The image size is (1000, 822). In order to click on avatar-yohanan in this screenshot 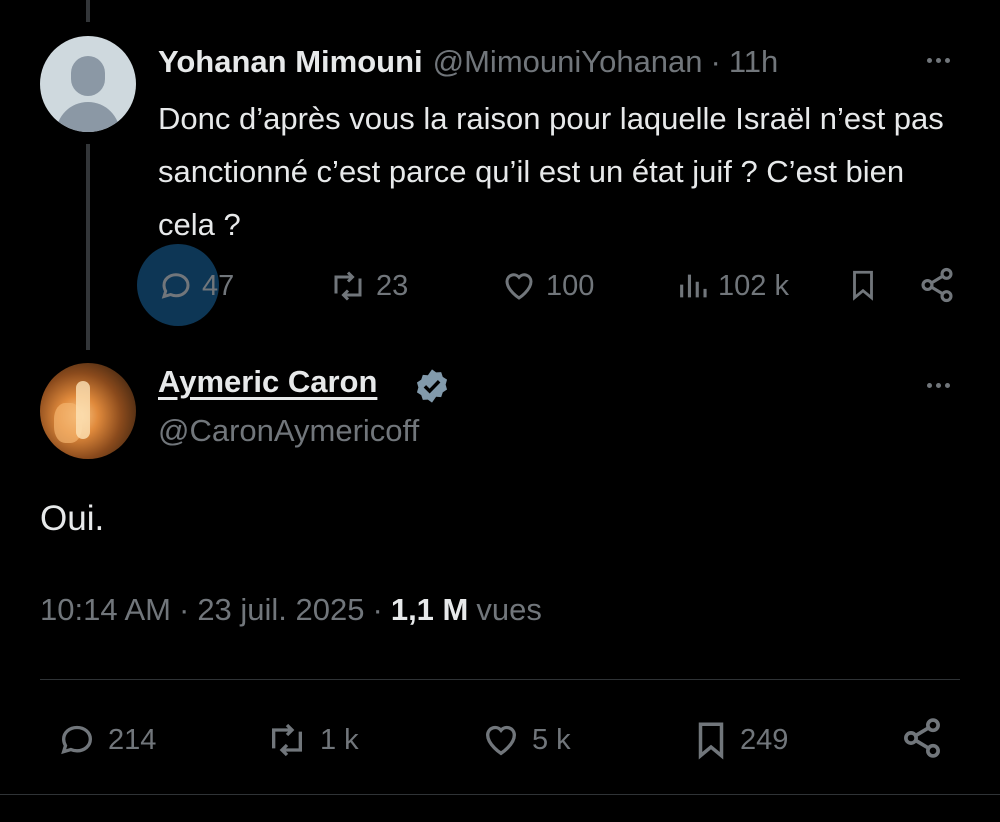, I will do `click(88, 84)`.